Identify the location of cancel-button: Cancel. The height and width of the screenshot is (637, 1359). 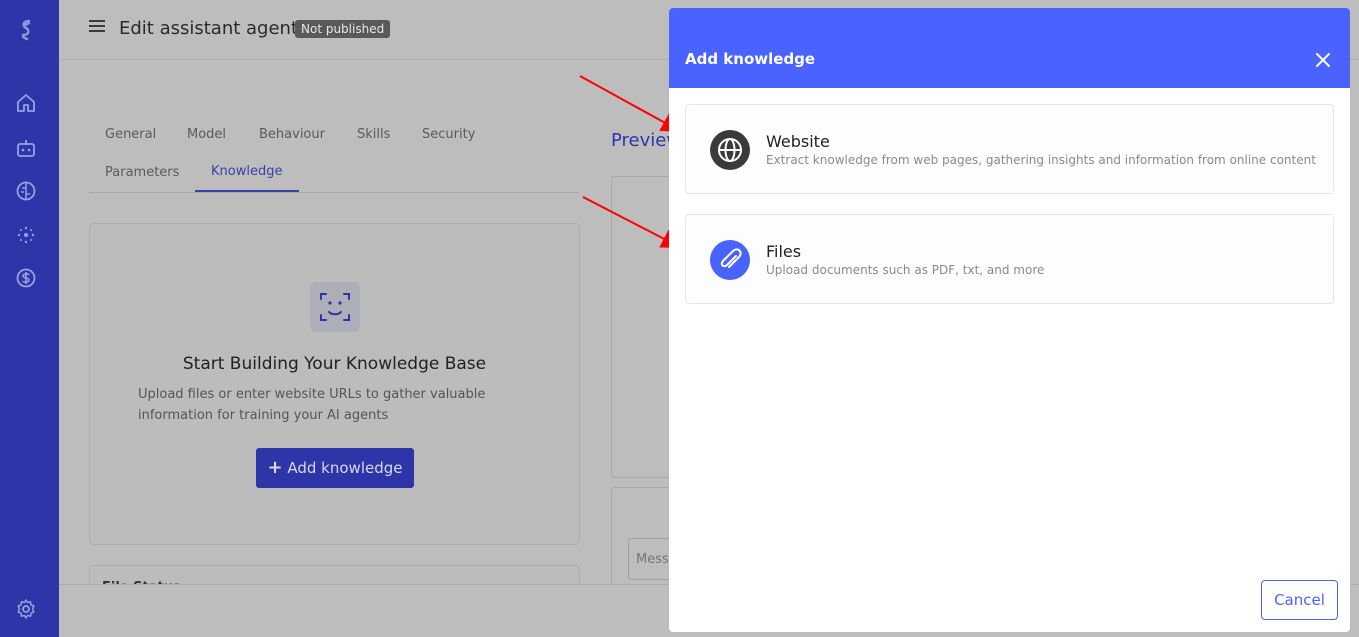
(1299, 600).